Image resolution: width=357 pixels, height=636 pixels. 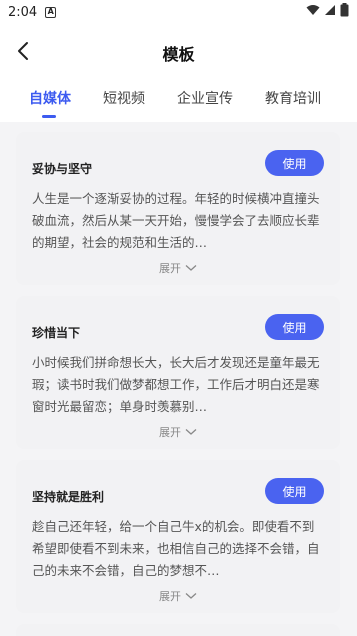 What do you see at coordinates (205, 99) in the screenshot?
I see `tab-label: 企业宣传` at bounding box center [205, 99].